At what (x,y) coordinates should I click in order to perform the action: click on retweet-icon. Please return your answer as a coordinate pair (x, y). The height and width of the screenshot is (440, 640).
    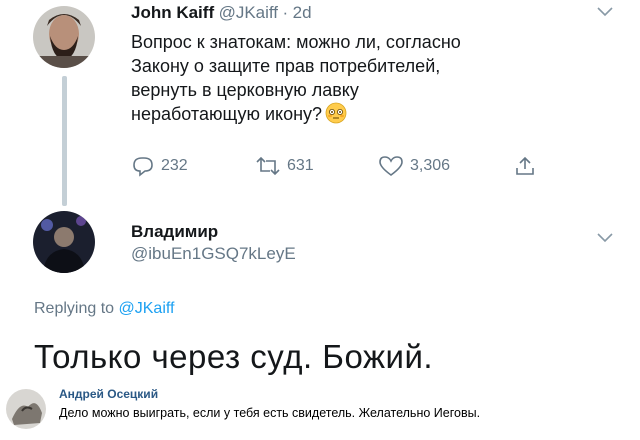
    Looking at the image, I should click on (268, 166).